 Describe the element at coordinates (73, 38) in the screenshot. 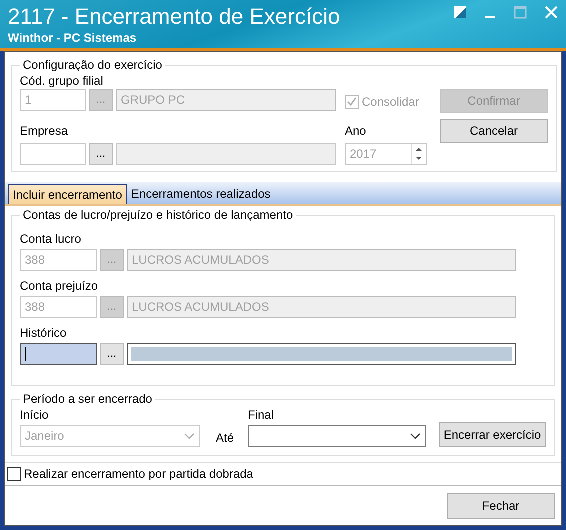

I see `window-subtitle: Winthor - PC Sistemas` at that location.